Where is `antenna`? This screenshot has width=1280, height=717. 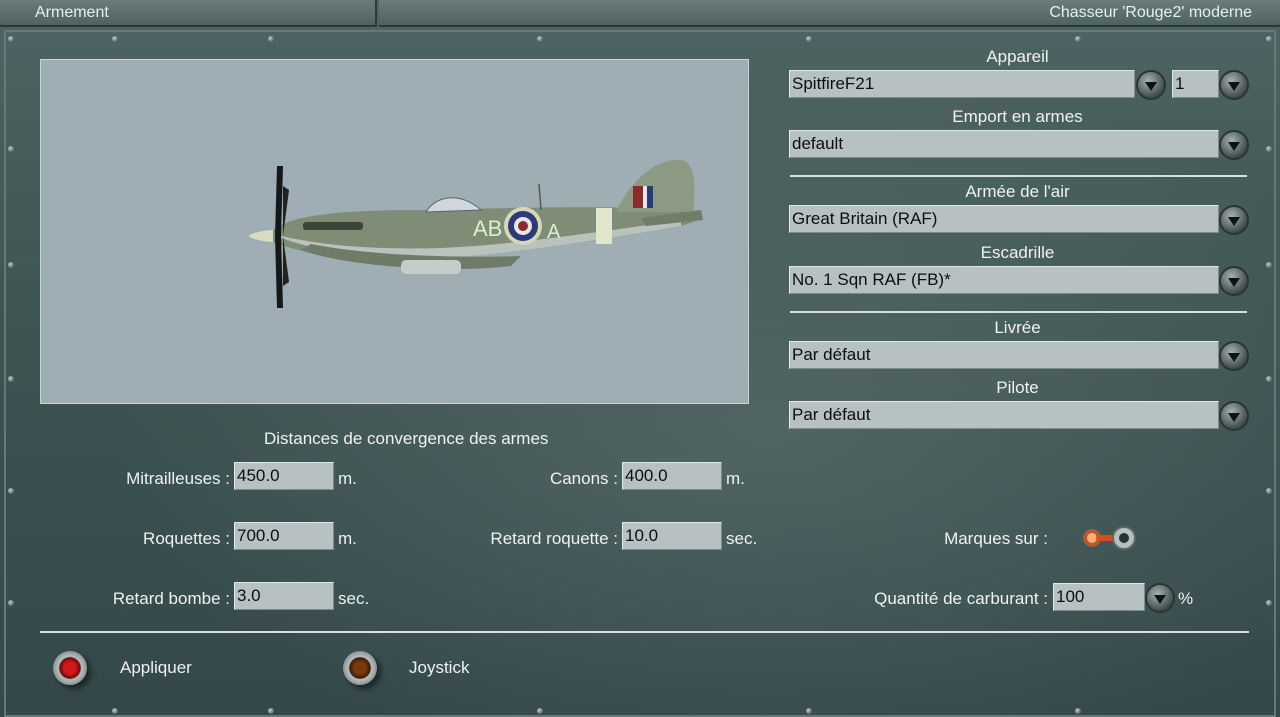 antenna is located at coordinates (540, 197).